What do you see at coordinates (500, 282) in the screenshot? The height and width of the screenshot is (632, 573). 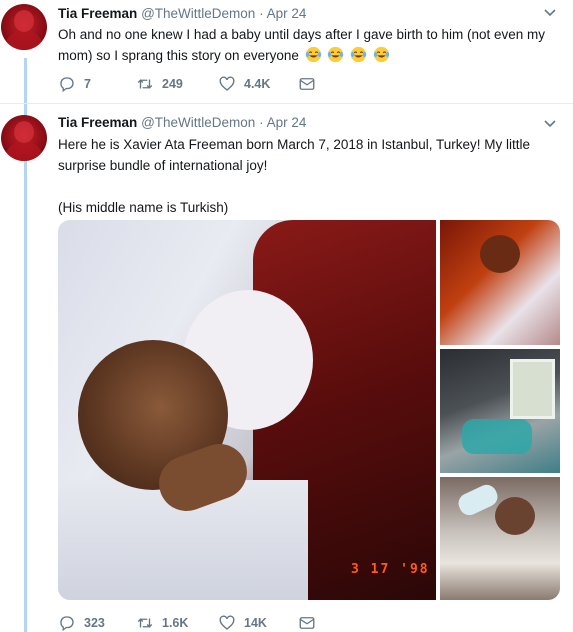 I see `photo-baby-red-light` at bounding box center [500, 282].